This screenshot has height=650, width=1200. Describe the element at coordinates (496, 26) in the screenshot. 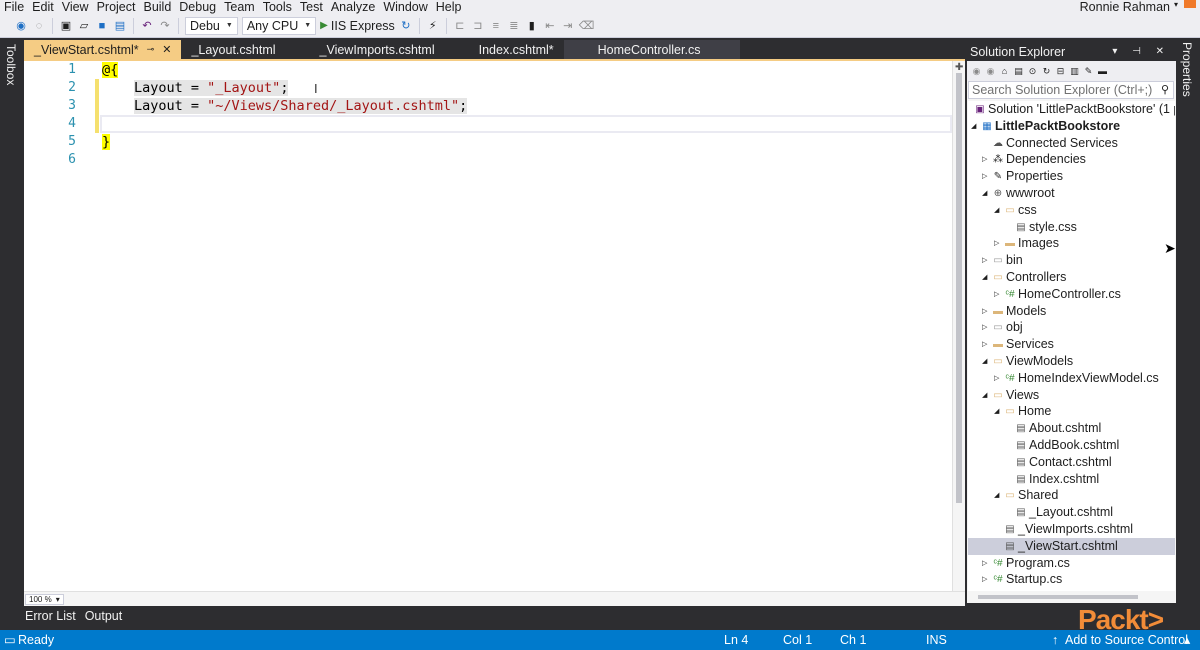

I see `comment-icon: ≡` at that location.